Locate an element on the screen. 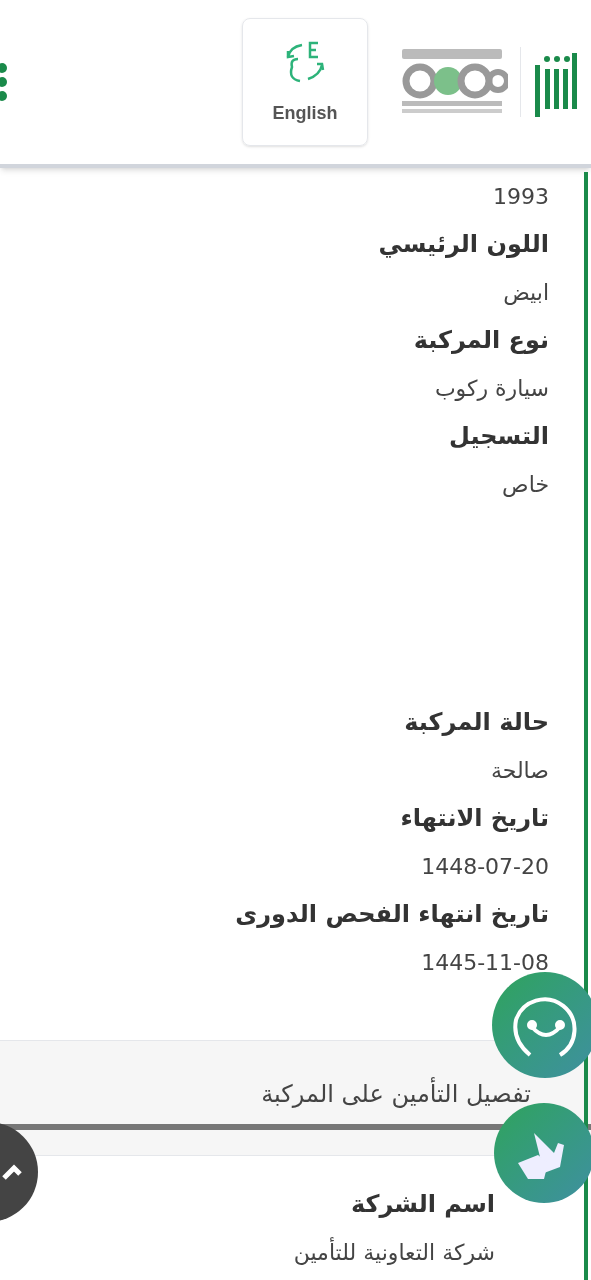 Image resolution: width=591 pixels, height=1280 pixels. field-label: تاريخ الانتهاء is located at coordinates (474, 818).